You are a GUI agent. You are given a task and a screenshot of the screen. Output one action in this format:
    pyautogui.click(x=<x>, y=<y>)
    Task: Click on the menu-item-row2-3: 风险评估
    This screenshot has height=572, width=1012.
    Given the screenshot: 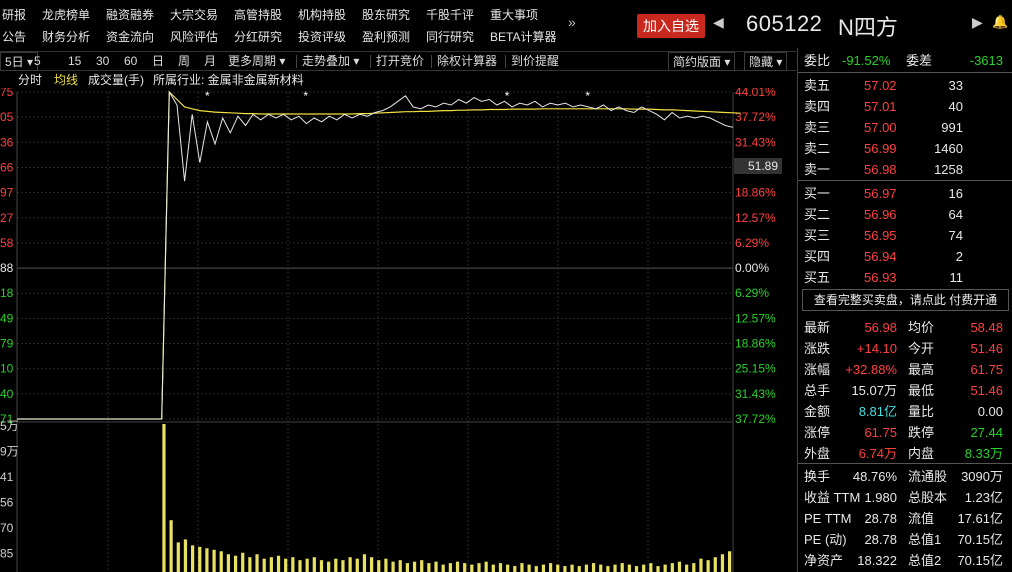 What is the action you would take?
    pyautogui.click(x=194, y=37)
    